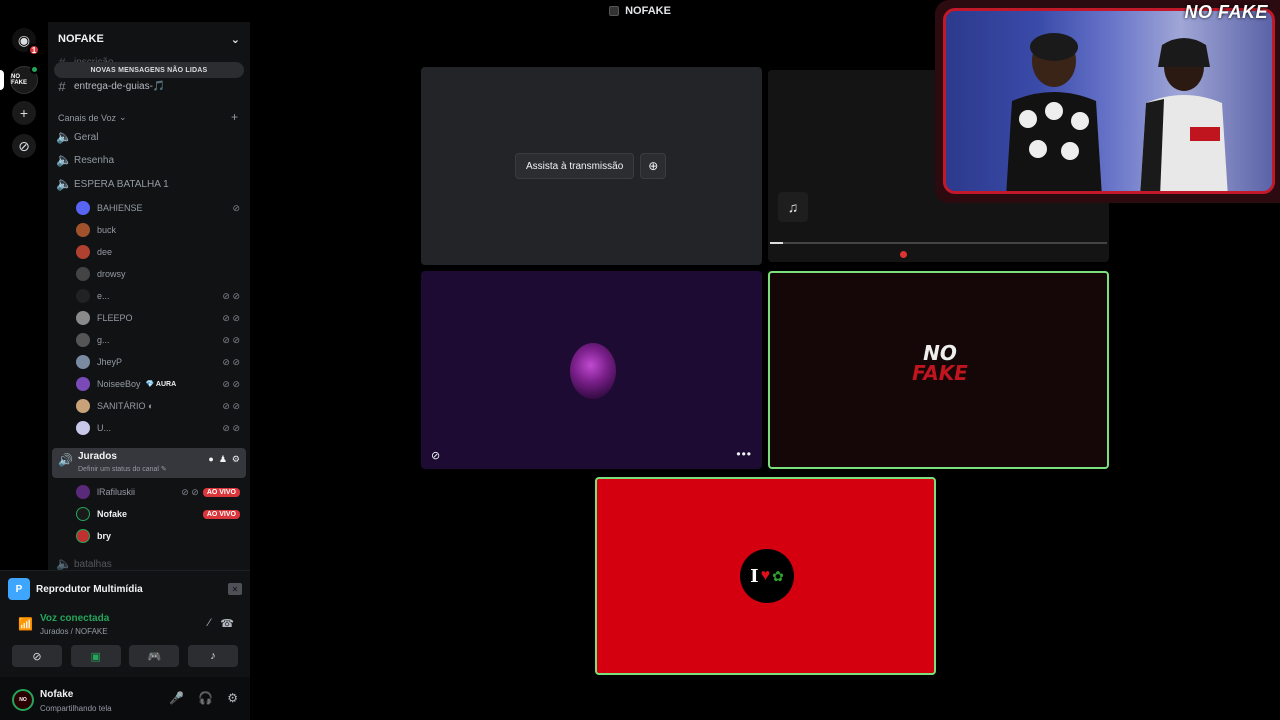 The width and height of the screenshot is (1280, 720). Describe the element at coordinates (1054, 112) in the screenshot. I see `person-left` at that location.